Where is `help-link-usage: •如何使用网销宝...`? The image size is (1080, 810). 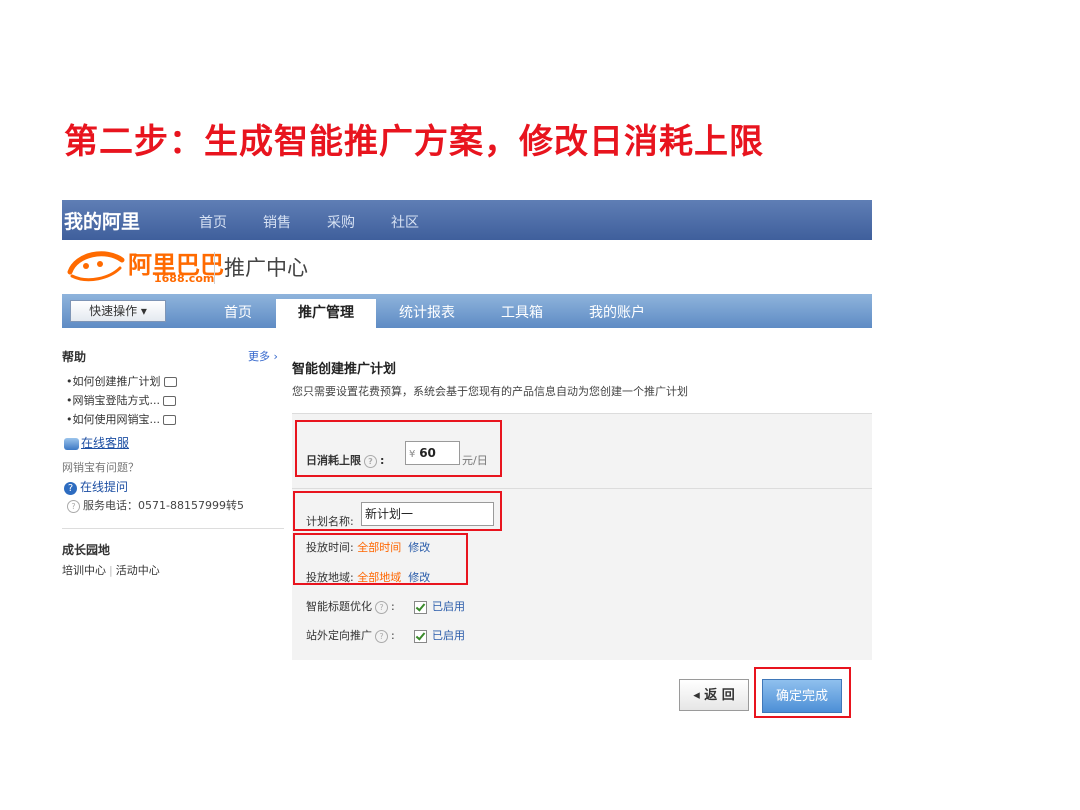 help-link-usage: •如何使用网销宝... is located at coordinates (121, 419).